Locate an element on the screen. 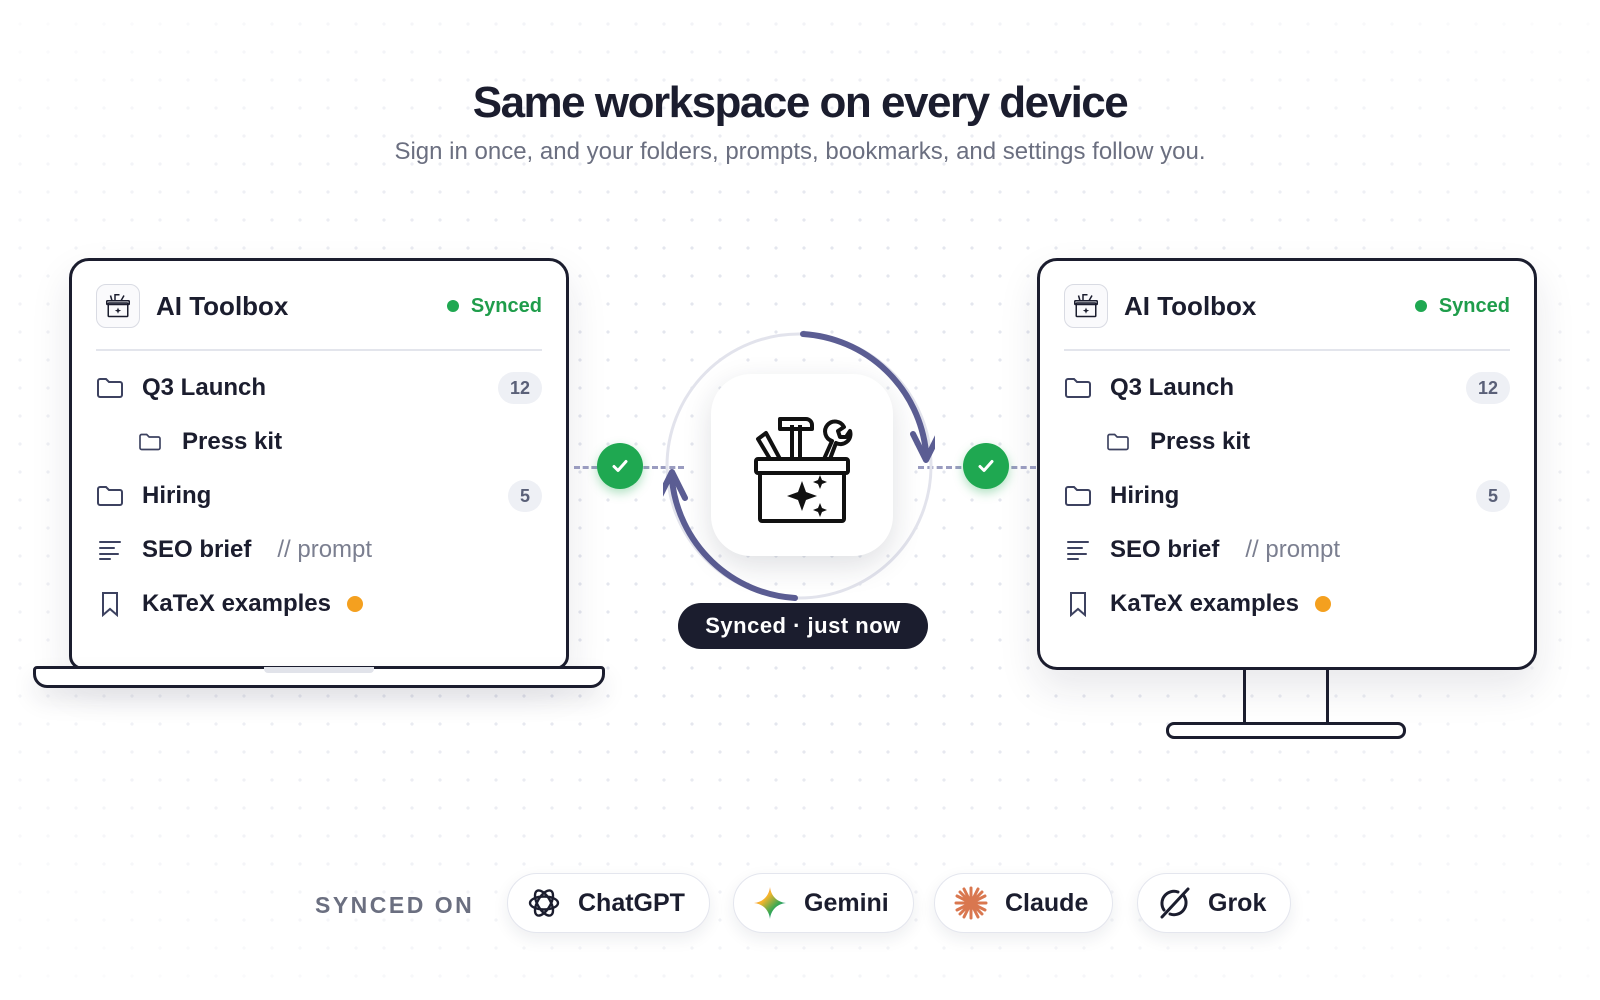  platform-name: Claude is located at coordinates (1047, 902).